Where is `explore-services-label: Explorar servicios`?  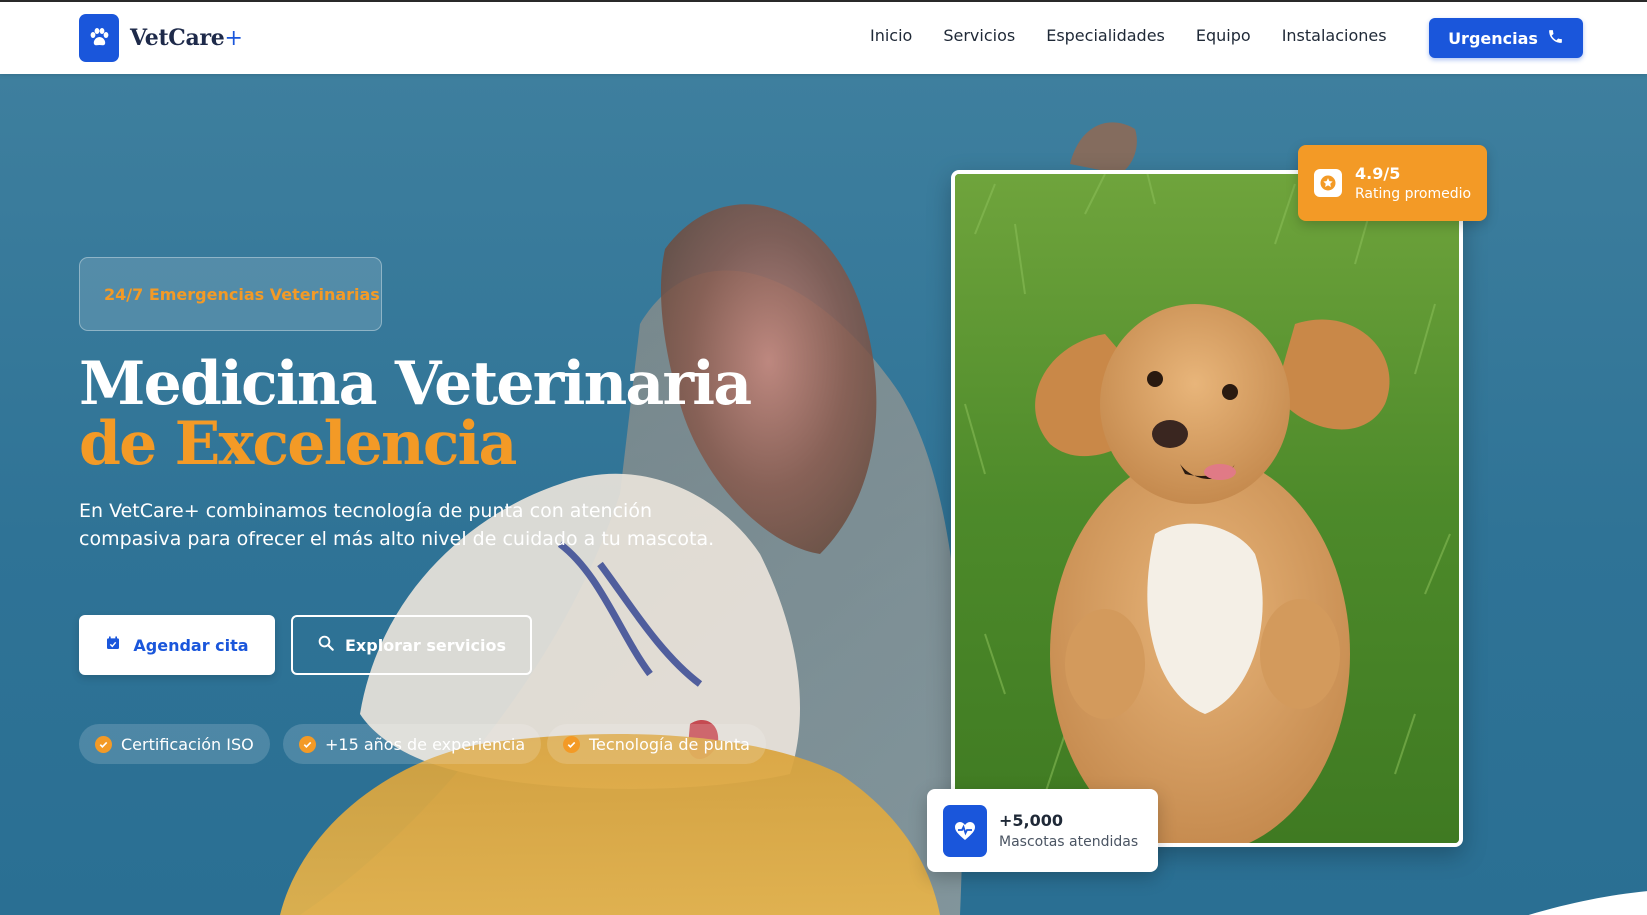
explore-services-label: Explorar servicios is located at coordinates (425, 645).